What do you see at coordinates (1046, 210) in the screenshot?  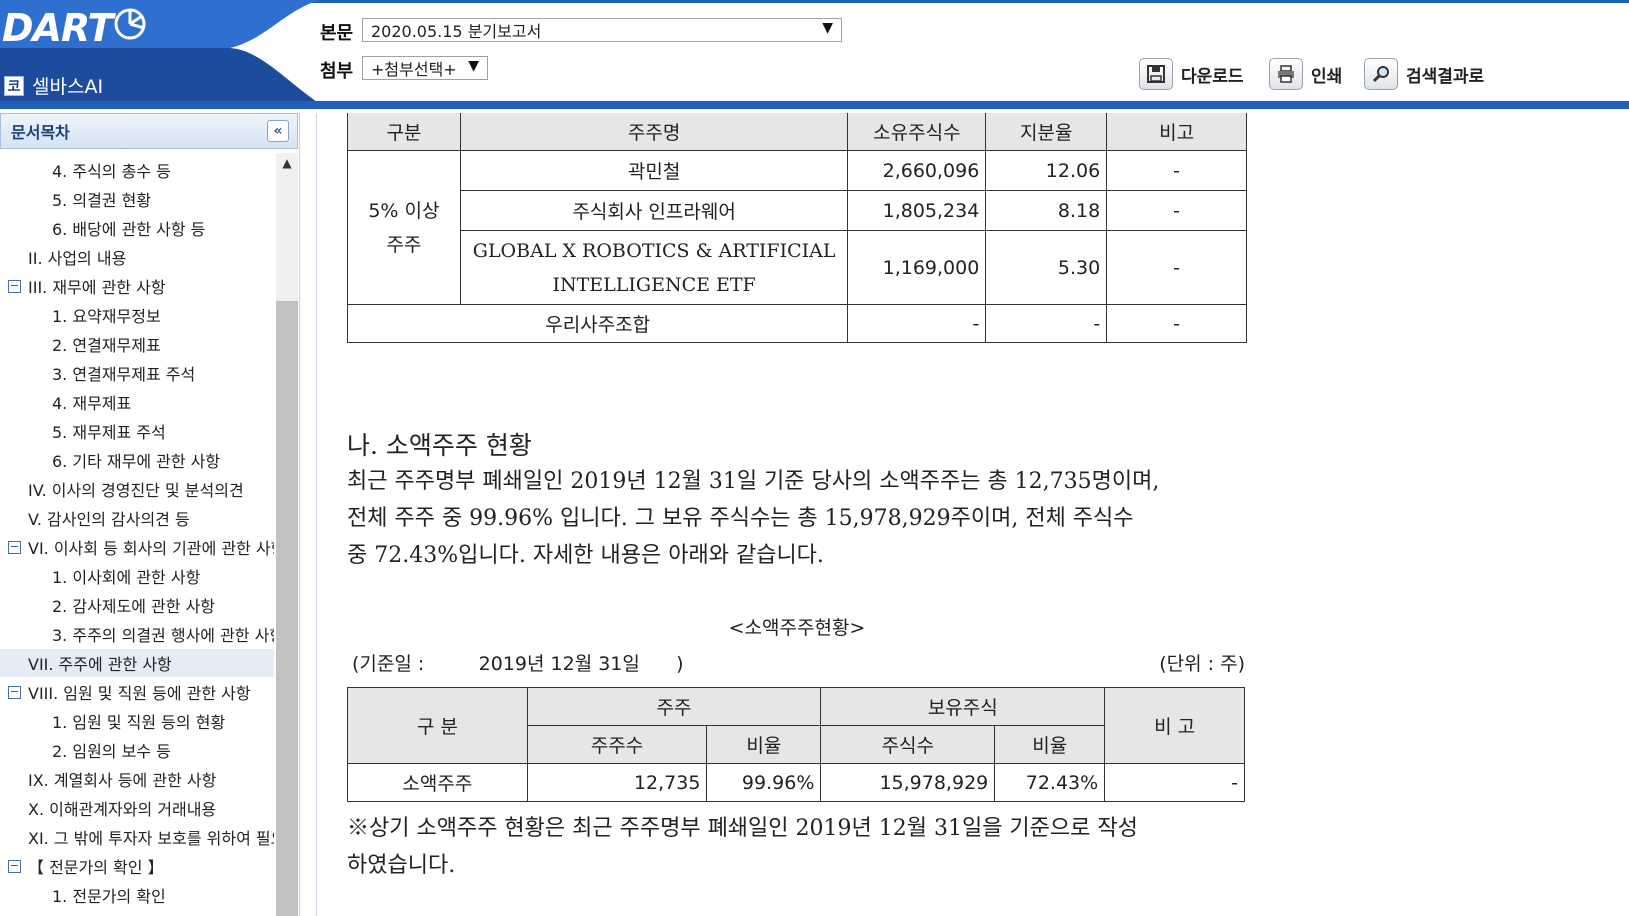 I see `ratio-cell: 8.18` at bounding box center [1046, 210].